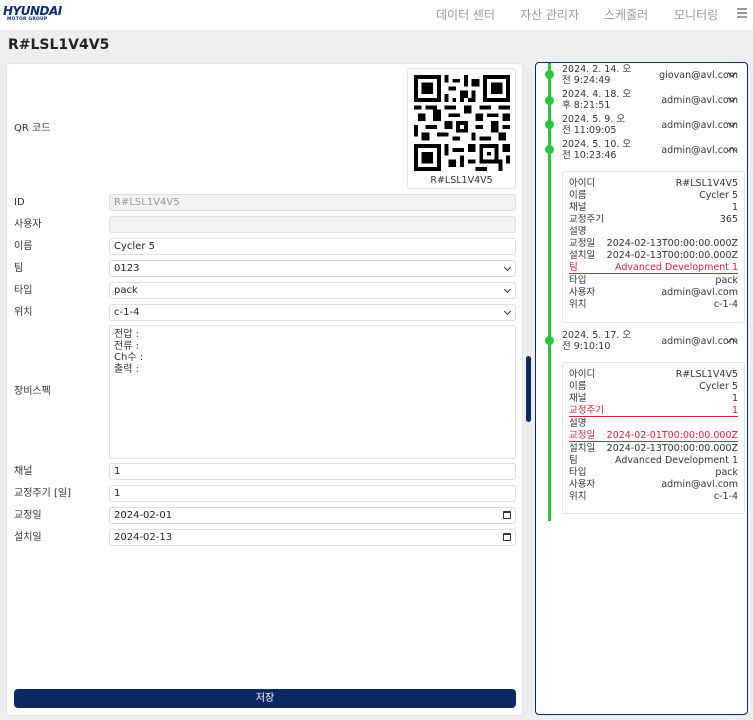 The width and height of the screenshot is (753, 720). Describe the element at coordinates (126, 334) in the screenshot. I see `spec-line-voltage: 전압 :` at that location.